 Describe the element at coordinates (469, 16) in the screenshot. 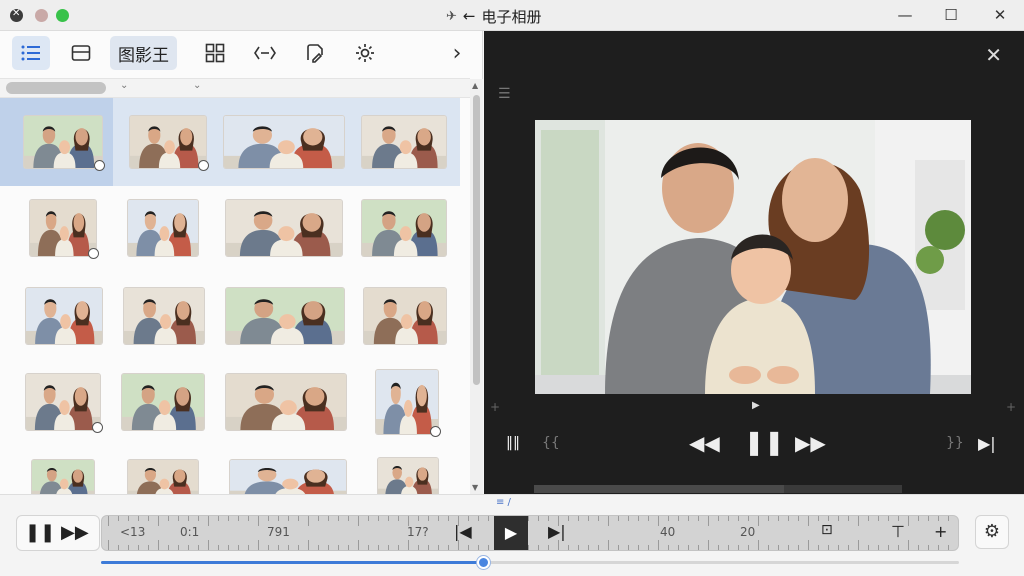

I see `back-arrow-icon: ←` at that location.